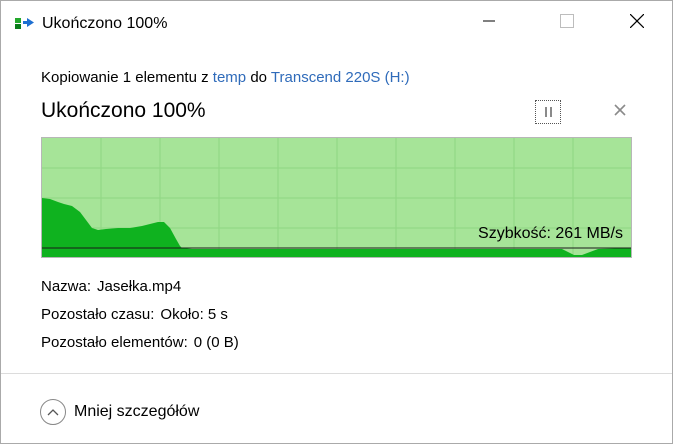 The width and height of the screenshot is (673, 444). I want to click on time-remaining-row: Pozostało czasu: Około: 5 s, so click(134, 315).